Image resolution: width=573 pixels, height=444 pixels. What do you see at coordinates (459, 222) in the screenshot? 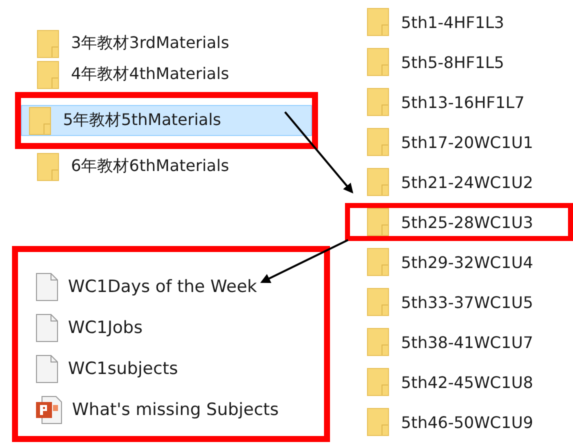
I see `folder-item: 5th25-28WC1U3` at bounding box center [459, 222].